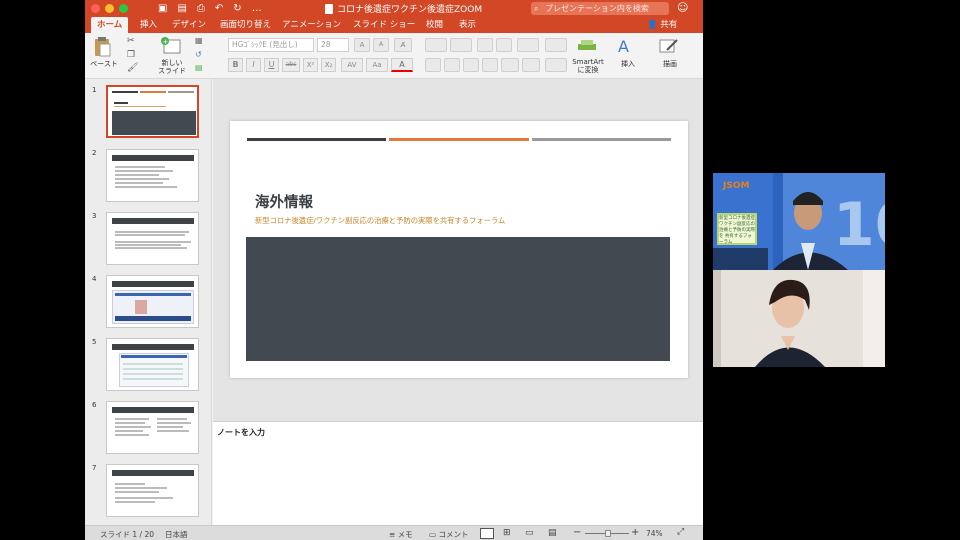 The image size is (960, 540). What do you see at coordinates (310, 65) in the screenshot?
I see `superscript-button: X²` at bounding box center [310, 65].